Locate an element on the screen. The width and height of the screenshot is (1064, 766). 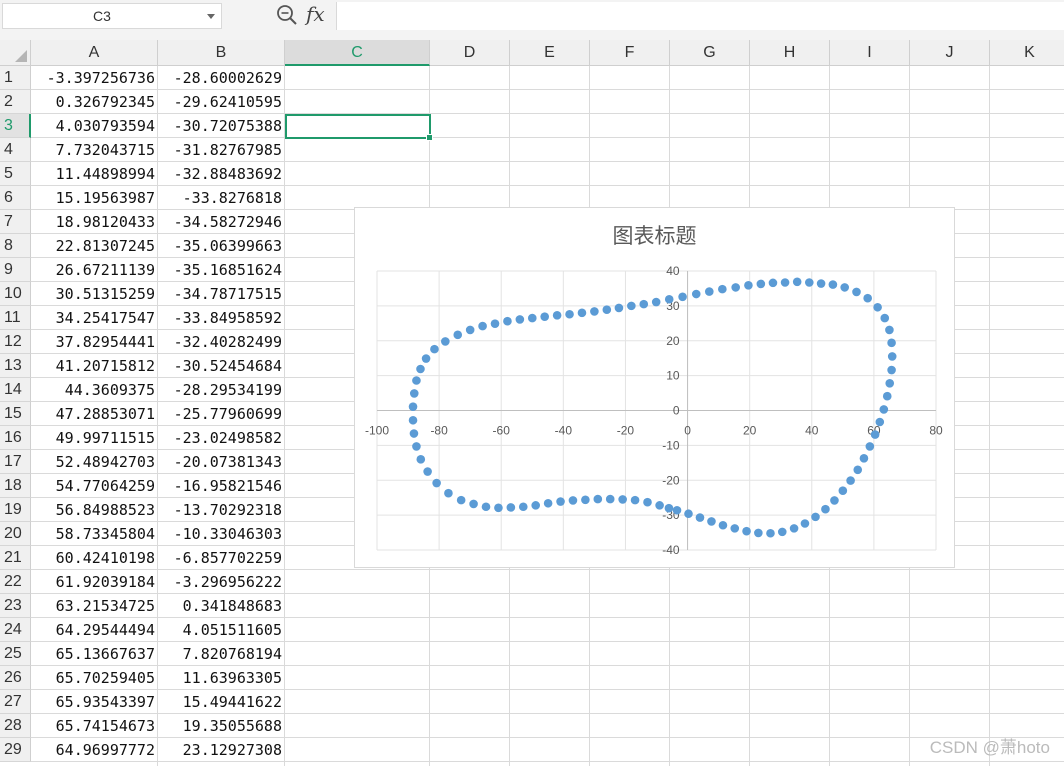
cell-a: 52.48942703 is located at coordinates (94, 462).